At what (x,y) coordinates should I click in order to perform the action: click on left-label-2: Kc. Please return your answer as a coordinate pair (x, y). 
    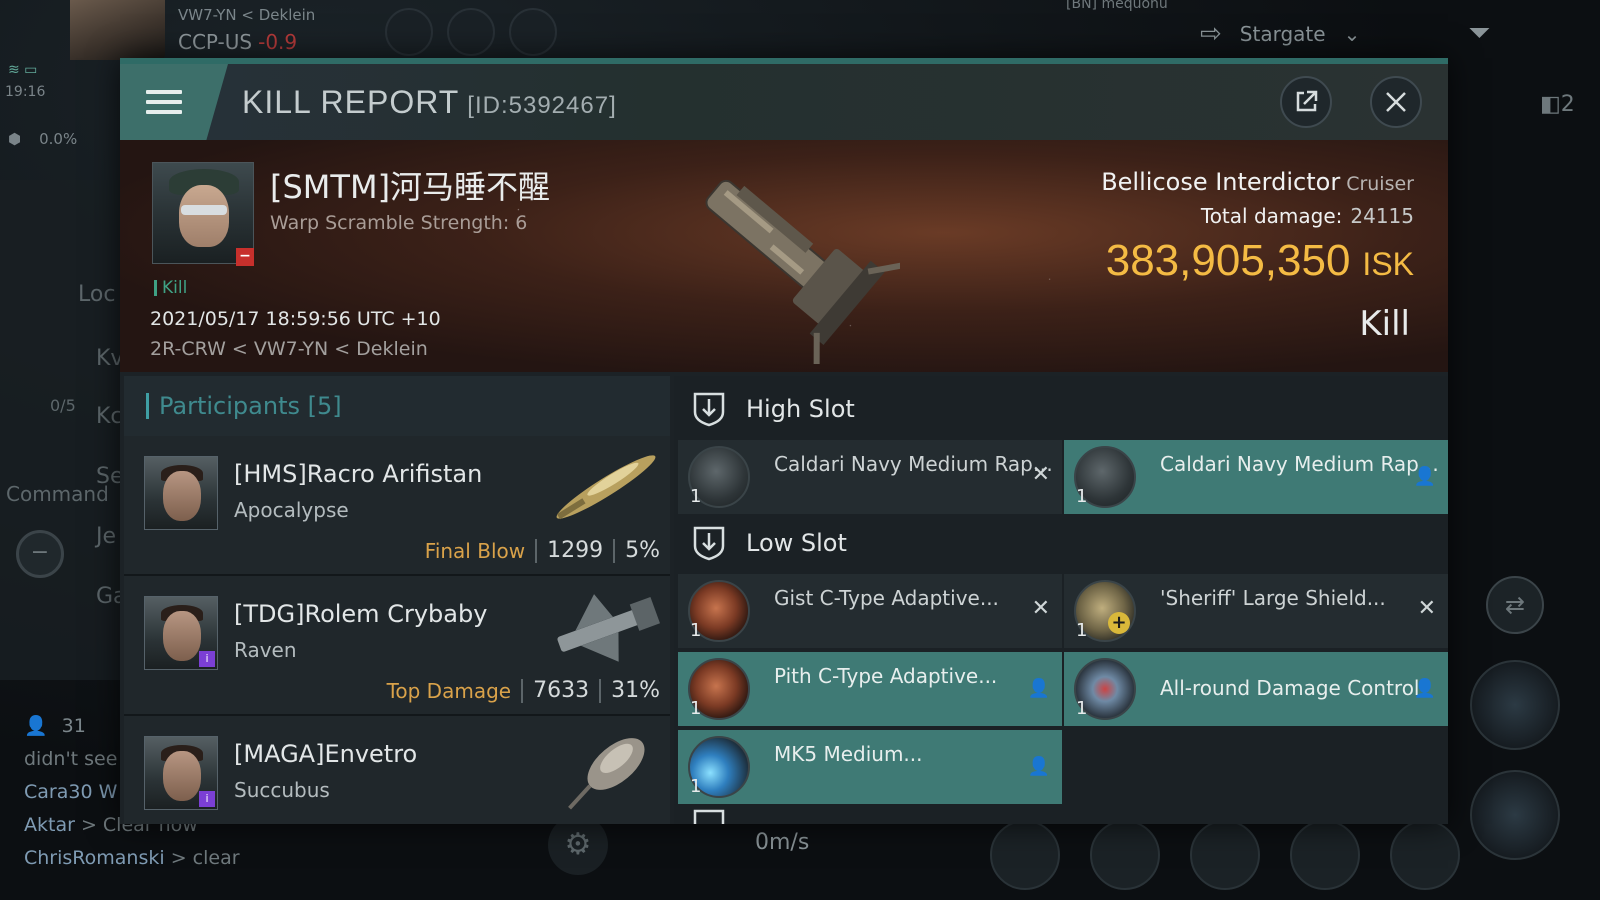
    Looking at the image, I should click on (109, 416).